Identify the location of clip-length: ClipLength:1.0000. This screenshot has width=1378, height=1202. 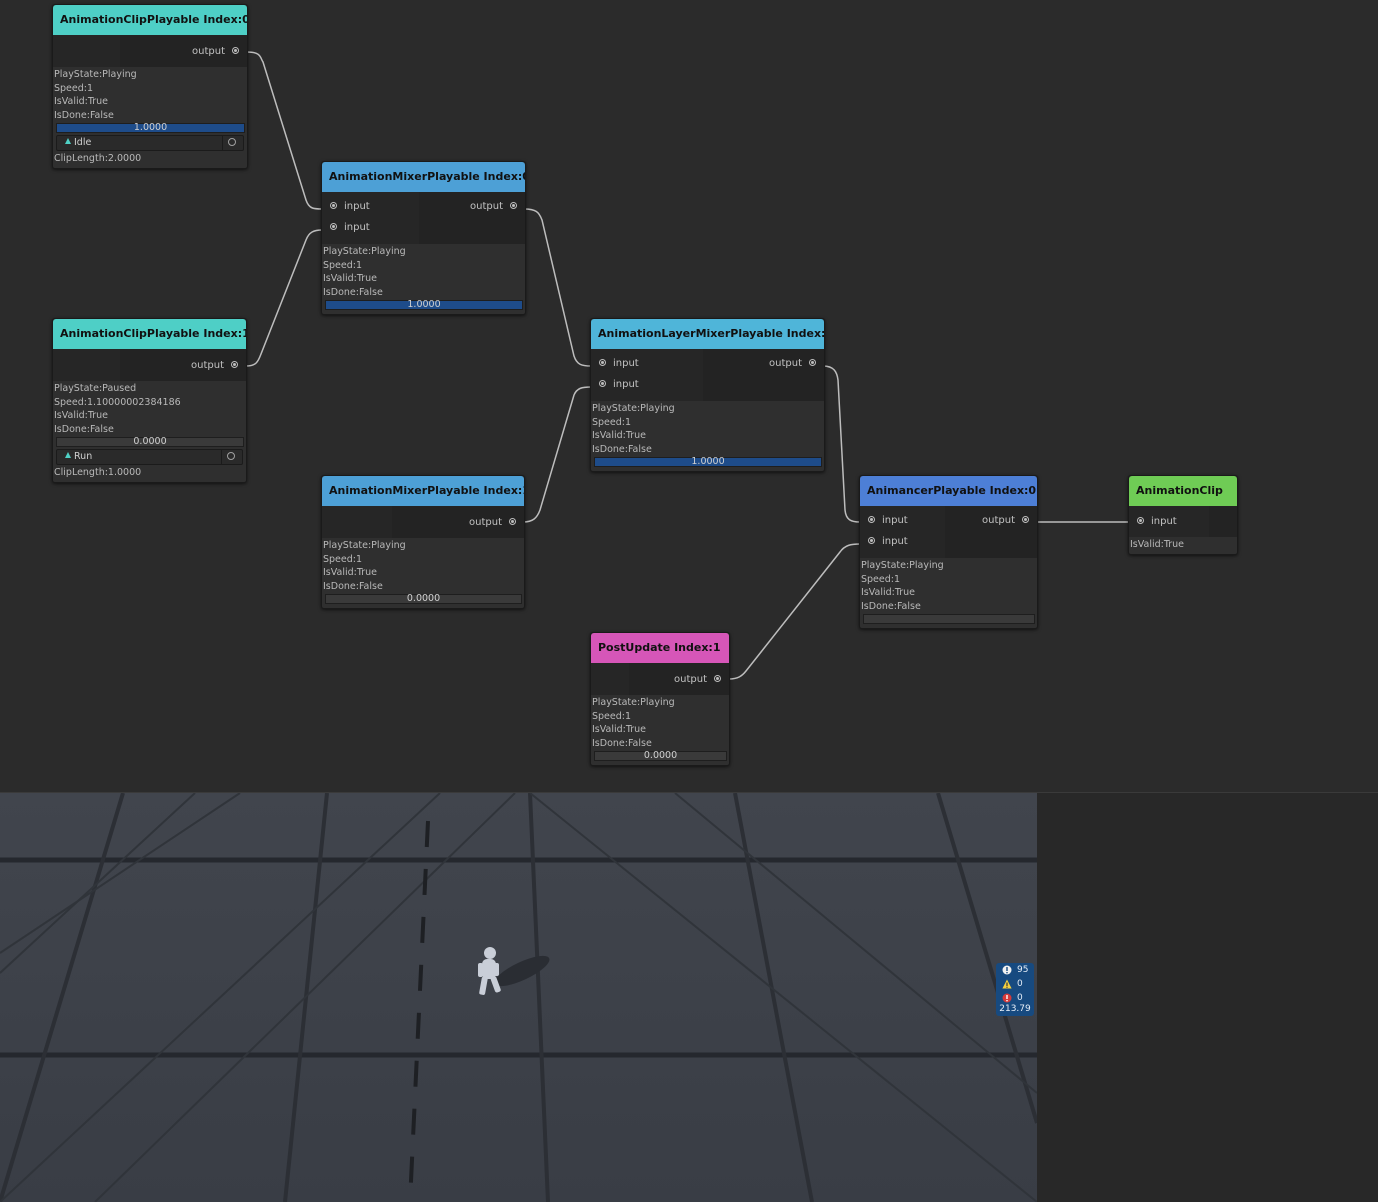
(98, 472).